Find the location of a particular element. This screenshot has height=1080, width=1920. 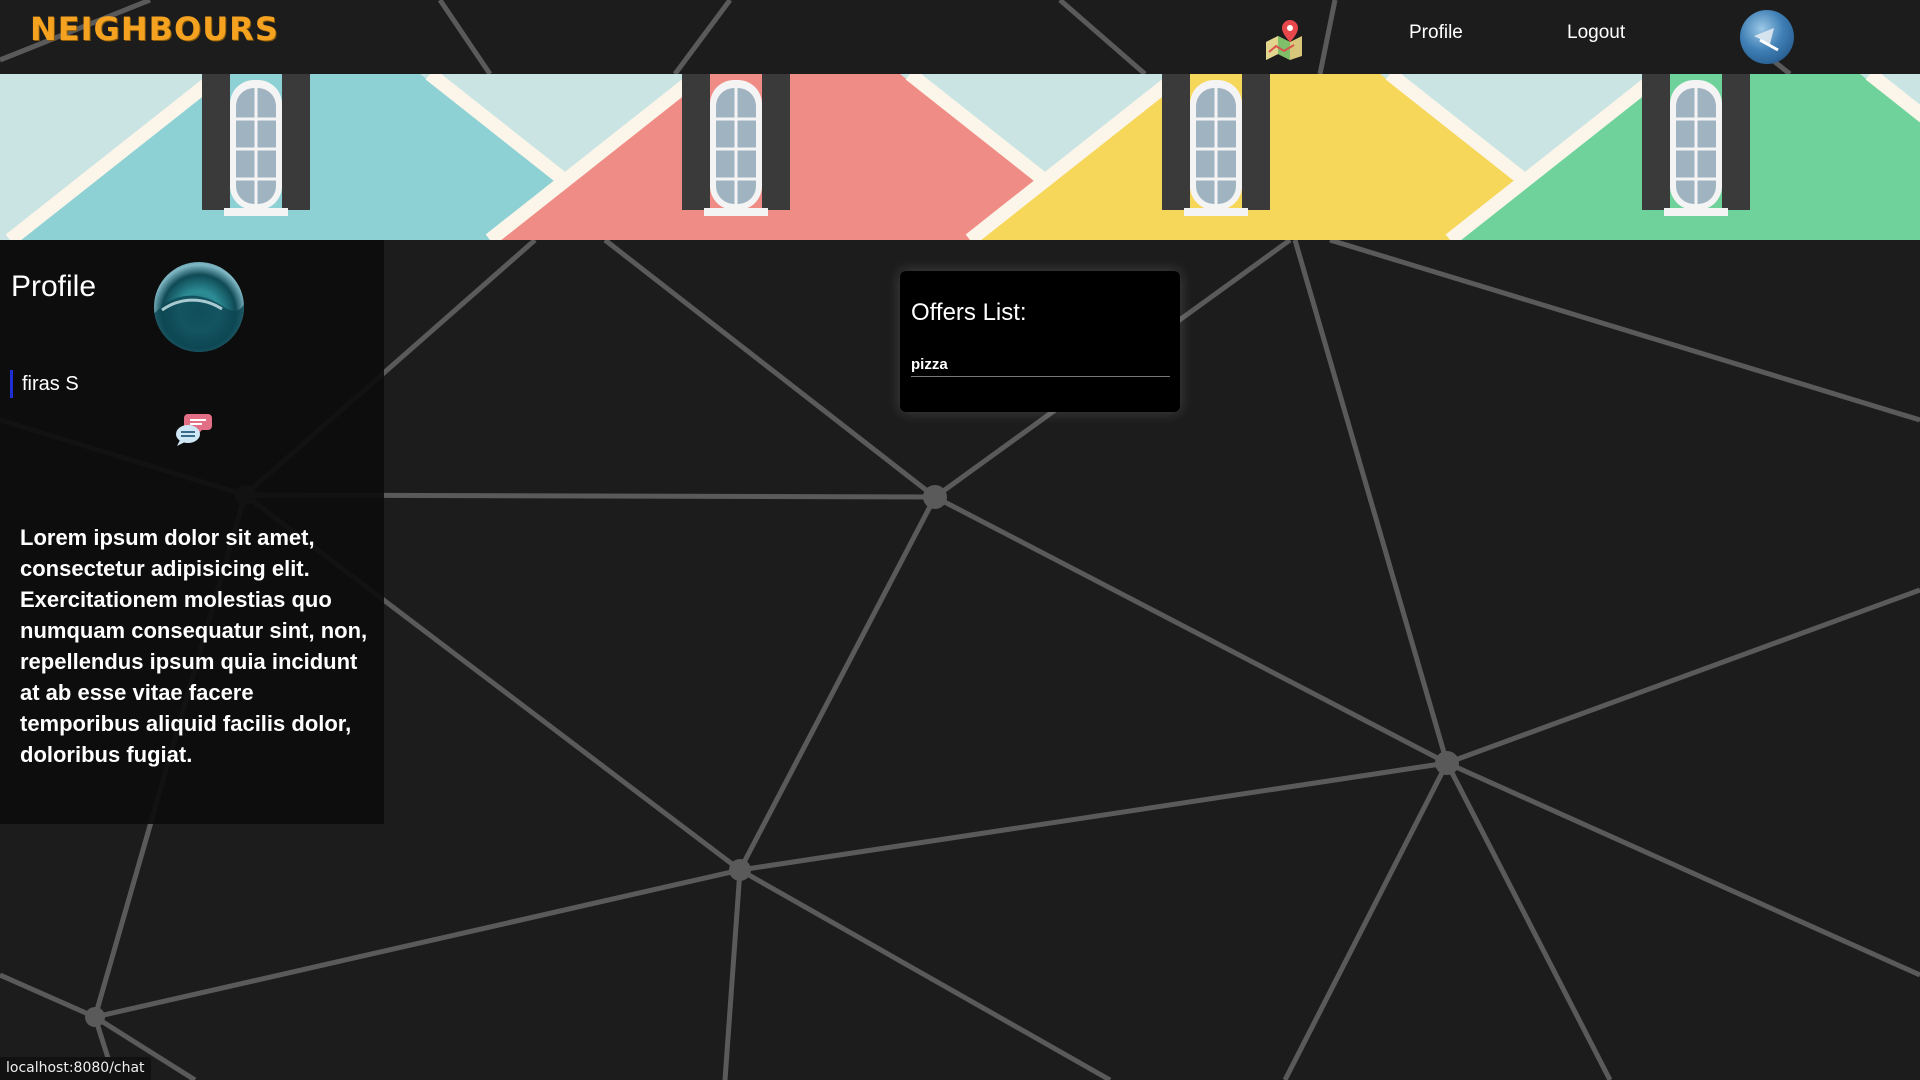

user-avatar is located at coordinates (1767, 37).